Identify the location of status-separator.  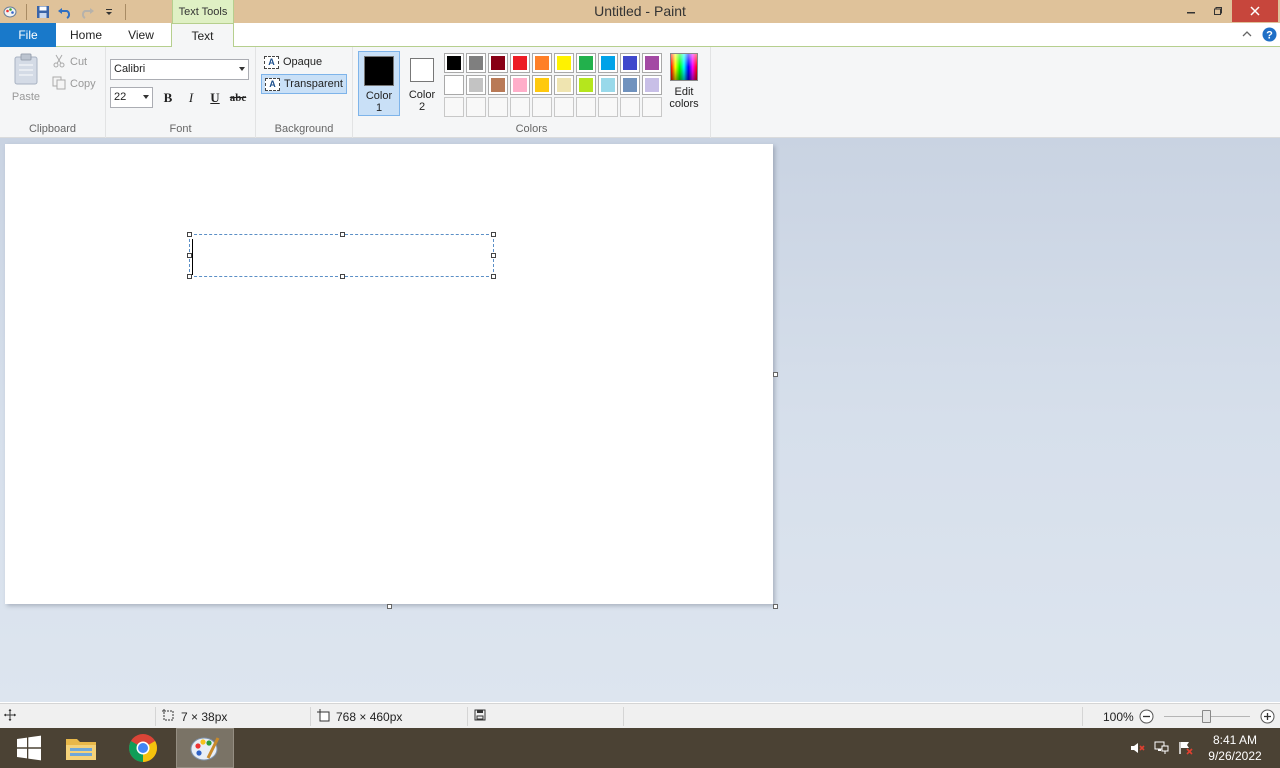
(623, 716).